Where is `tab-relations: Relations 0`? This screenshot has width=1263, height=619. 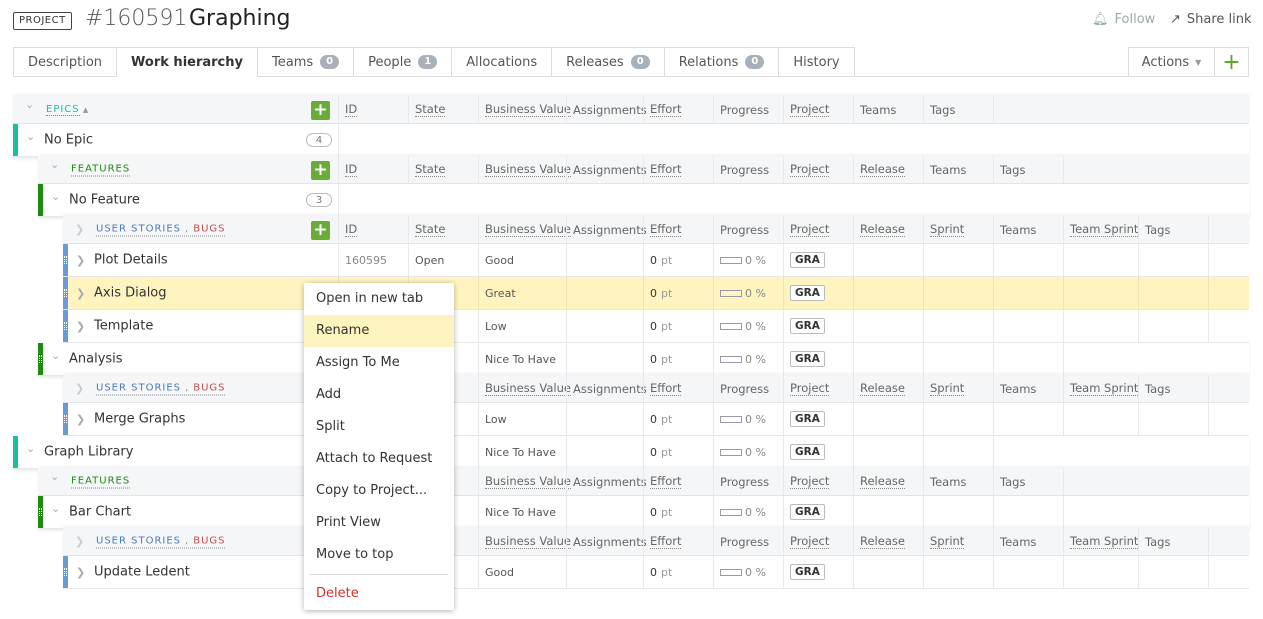 tab-relations: Relations 0 is located at coordinates (721, 62).